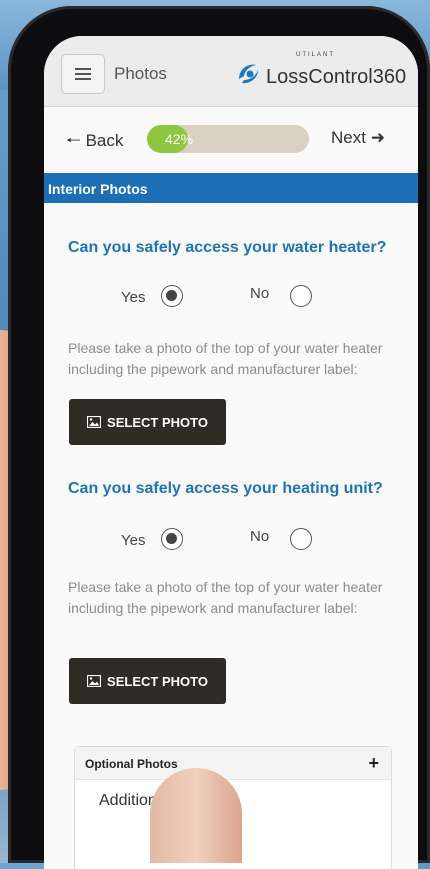 The image size is (430, 869). Describe the element at coordinates (233, 763) in the screenshot. I see `optional-photos-header: Optional Photos +` at that location.